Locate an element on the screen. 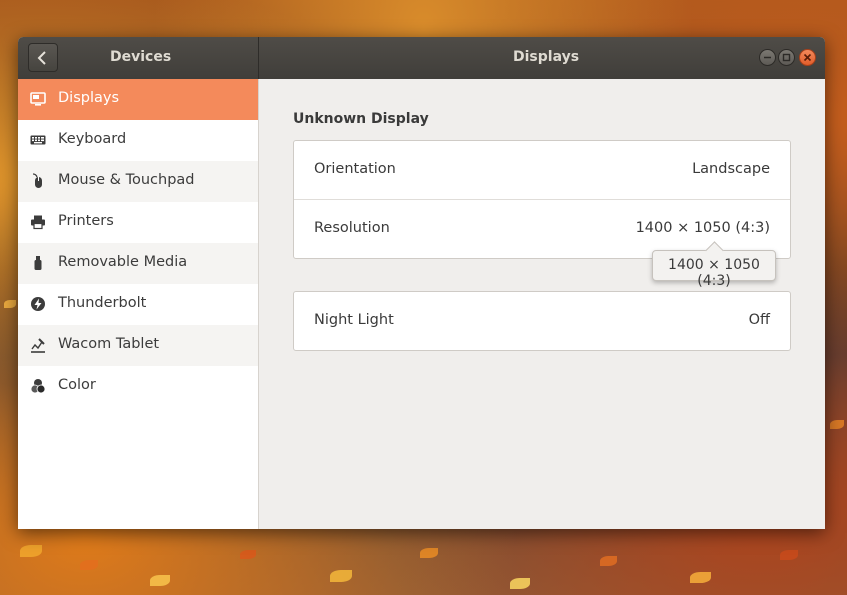 The width and height of the screenshot is (847, 595). minimize-button is located at coordinates (767, 57).